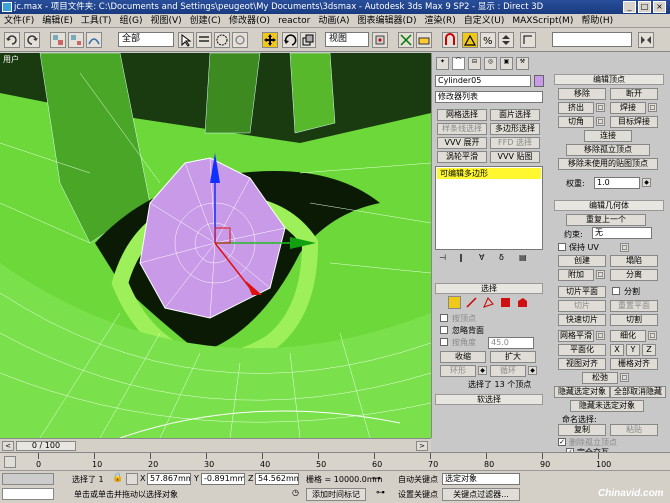 This screenshot has height=503, width=670. What do you see at coordinates (484, 21) in the screenshot?
I see `menu-customize: 自定义(U)` at bounding box center [484, 21].